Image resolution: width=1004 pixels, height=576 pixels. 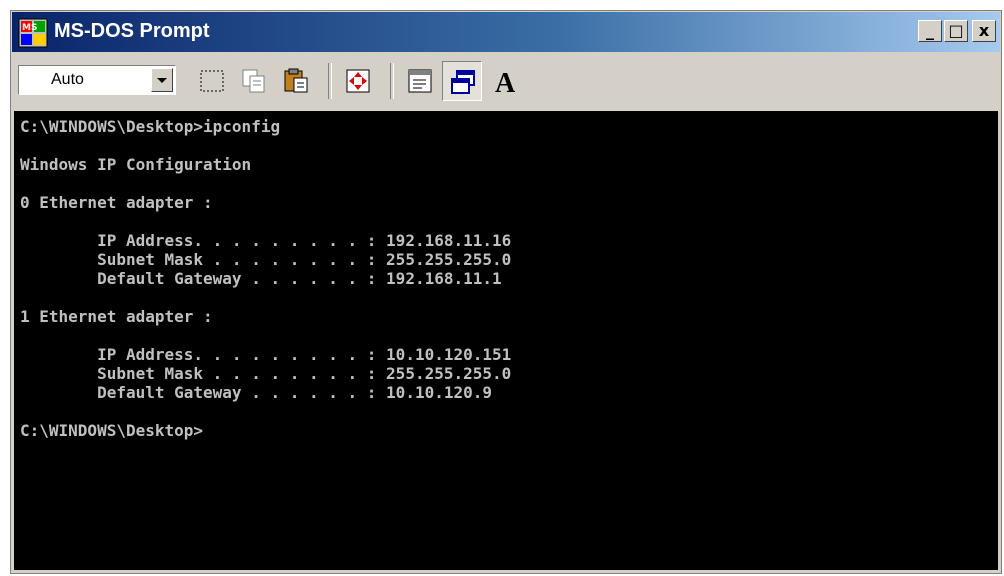 I want to click on msdos-icon: MS, so click(x=33, y=33).